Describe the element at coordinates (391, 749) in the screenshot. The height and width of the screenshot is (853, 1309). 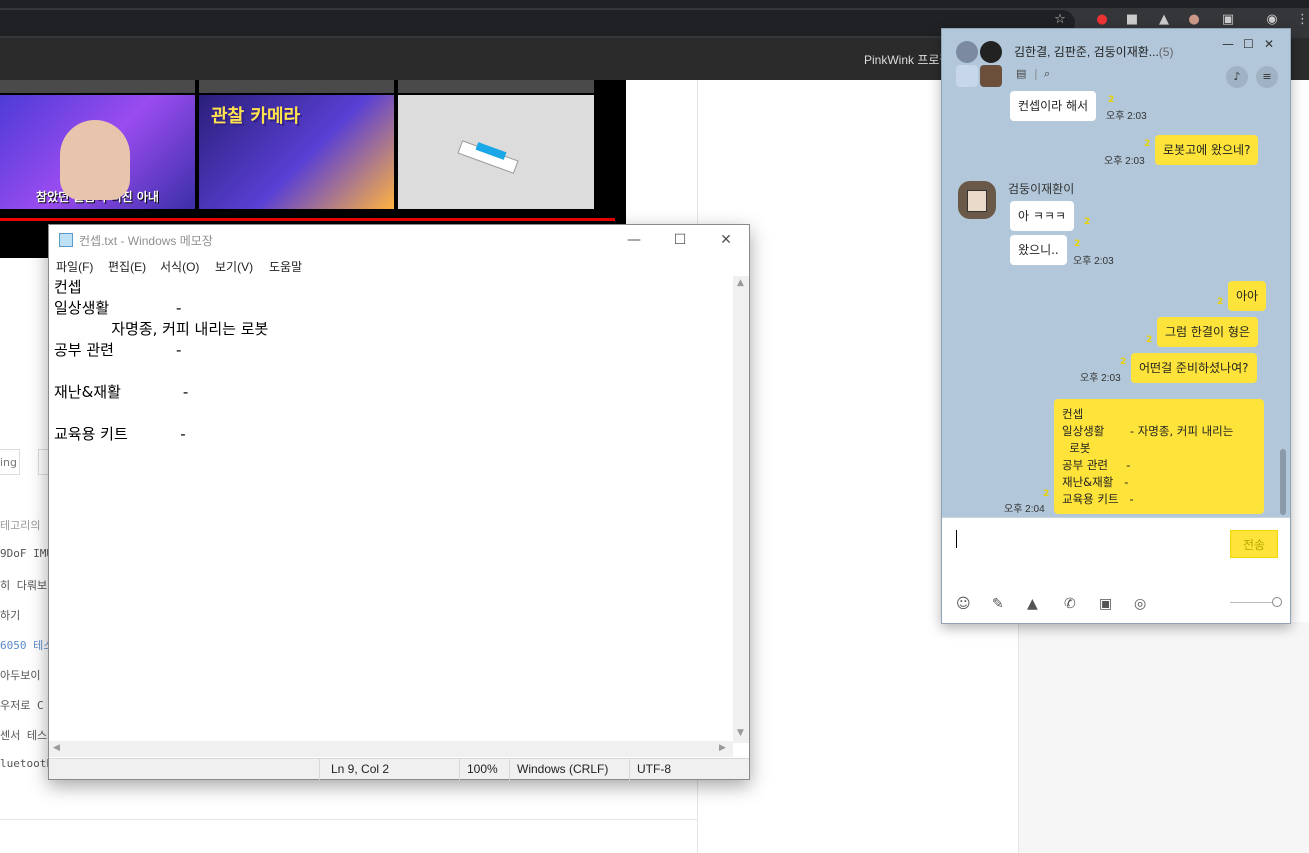
I see `horizontal-scrollbar: ◀ ▶` at that location.